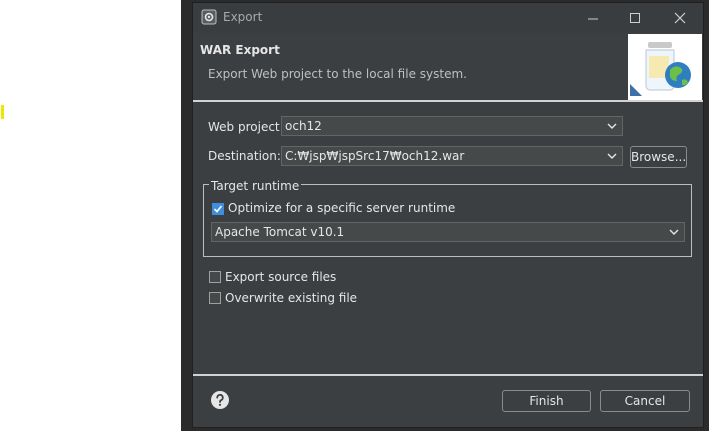  What do you see at coordinates (291, 298) in the screenshot?
I see `overwrite-label: Overwrite existing file` at bounding box center [291, 298].